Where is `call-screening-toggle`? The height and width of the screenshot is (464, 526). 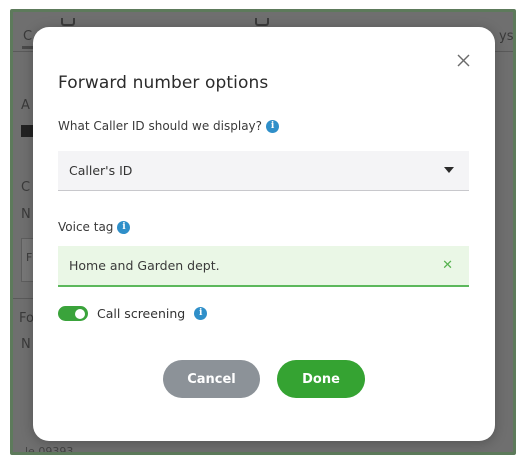
call-screening-toggle is located at coordinates (73, 313).